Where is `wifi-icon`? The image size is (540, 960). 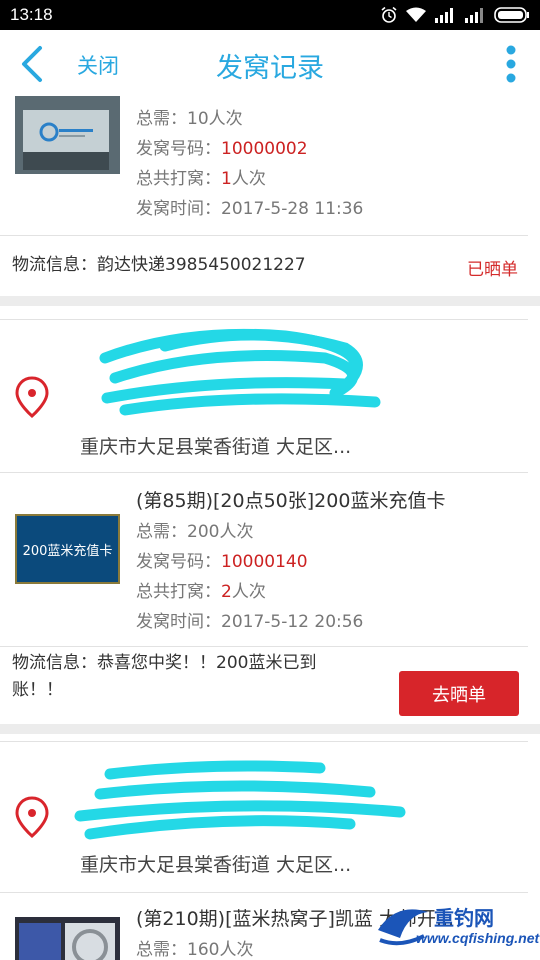
wifi-icon is located at coordinates (416, 14).